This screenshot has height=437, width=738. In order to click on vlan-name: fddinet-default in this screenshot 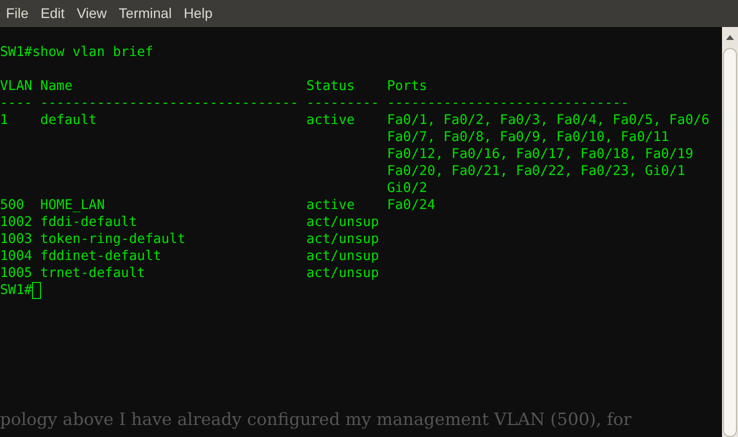, I will do `click(101, 256)`.